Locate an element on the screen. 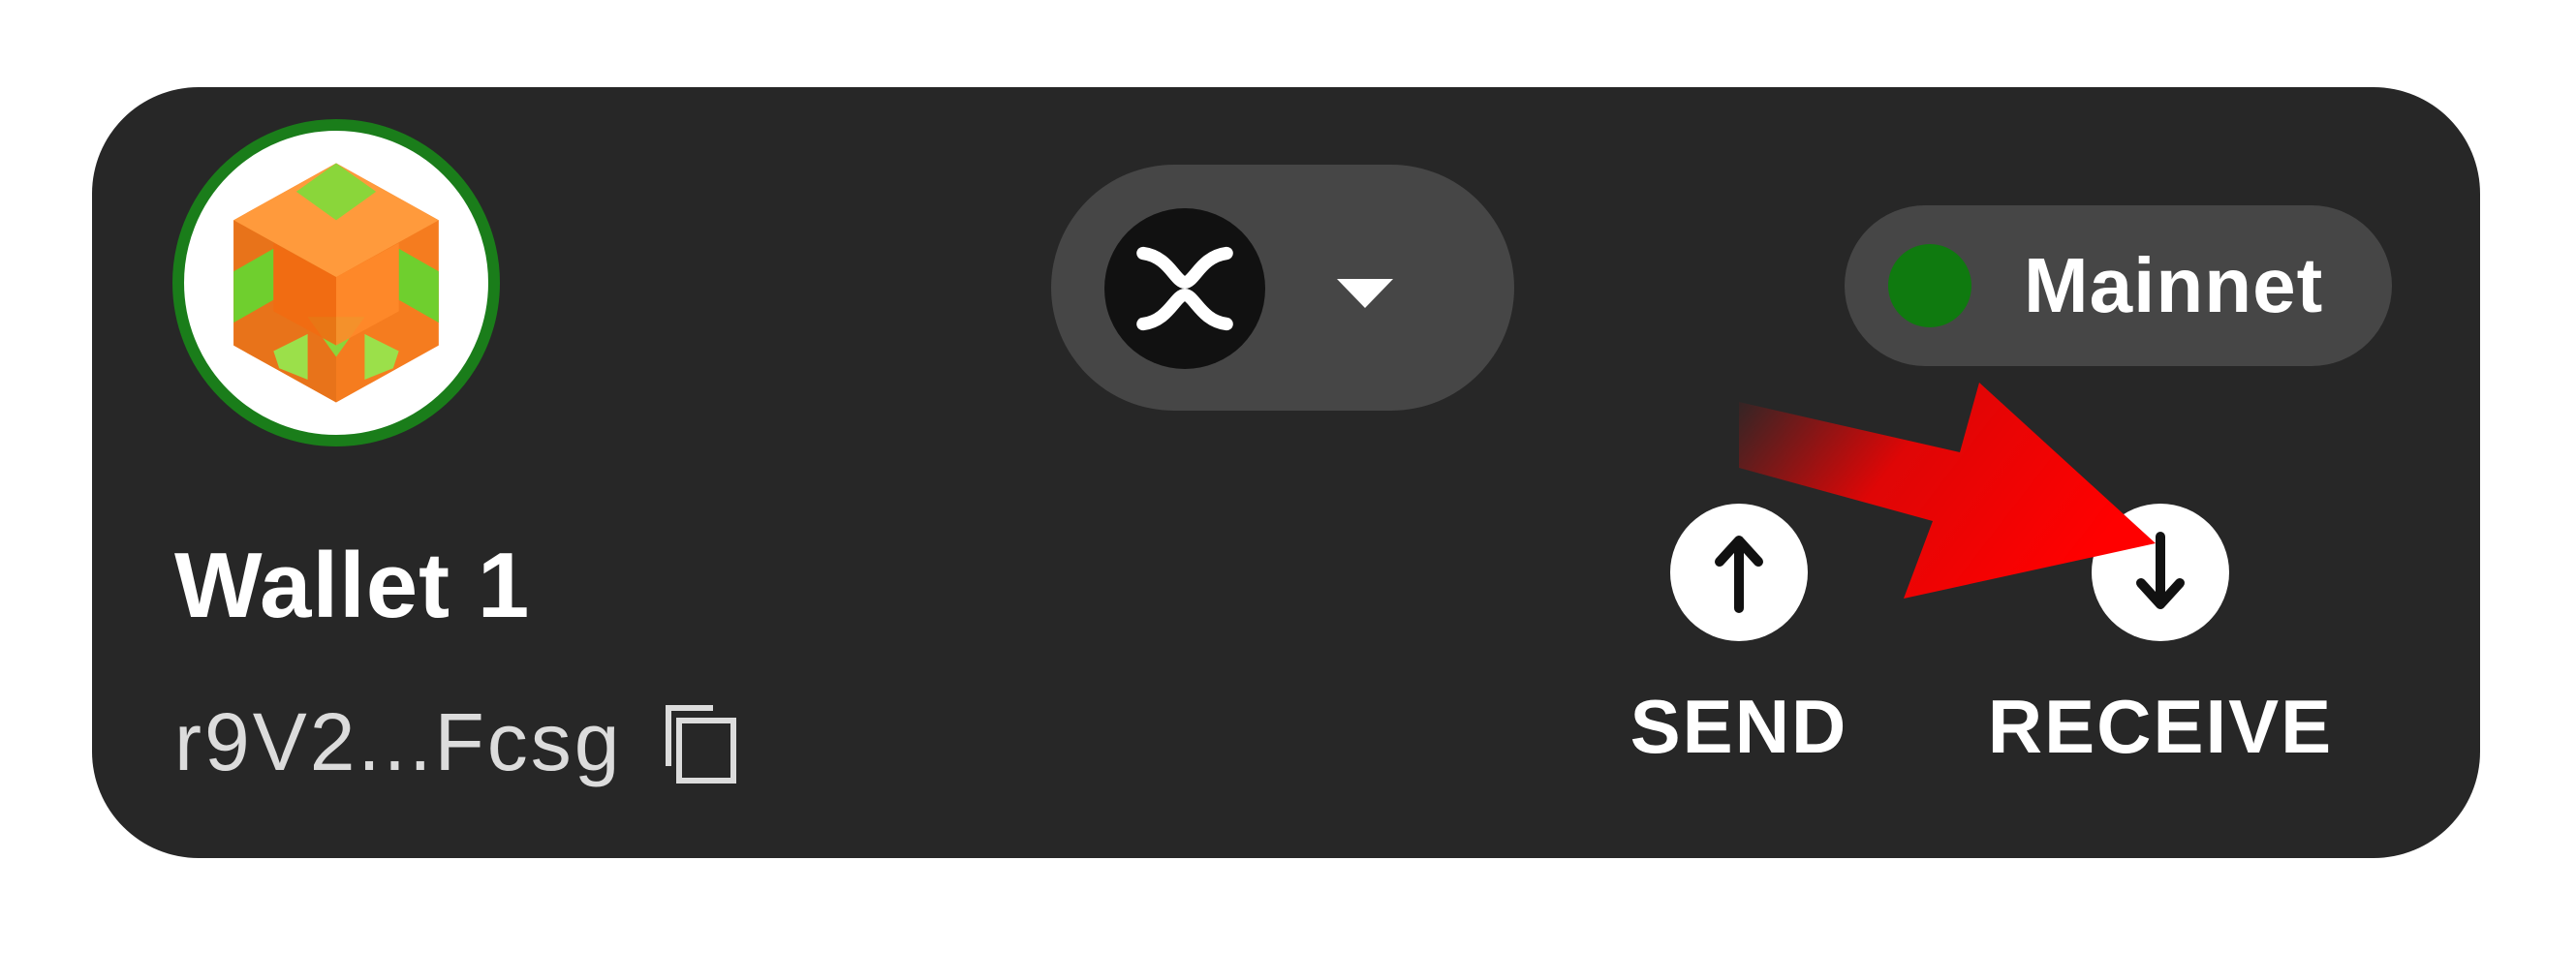  network-selector: Mainnet is located at coordinates (2118, 285).